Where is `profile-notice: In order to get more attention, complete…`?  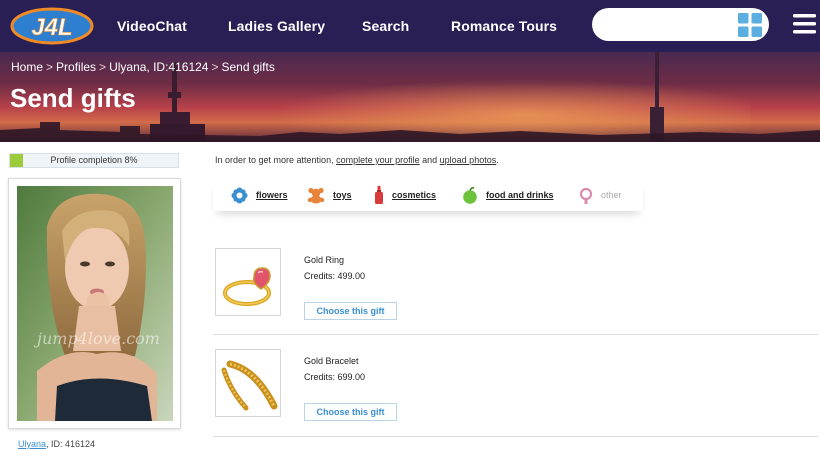
profile-notice: In order to get more attention, complete… is located at coordinates (357, 160).